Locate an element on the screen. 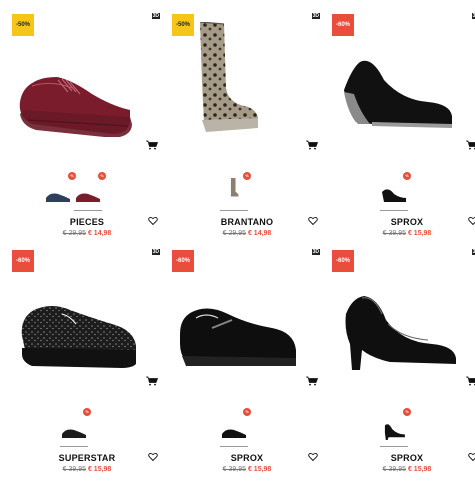  product-brand: PIECES is located at coordinates (87, 222).